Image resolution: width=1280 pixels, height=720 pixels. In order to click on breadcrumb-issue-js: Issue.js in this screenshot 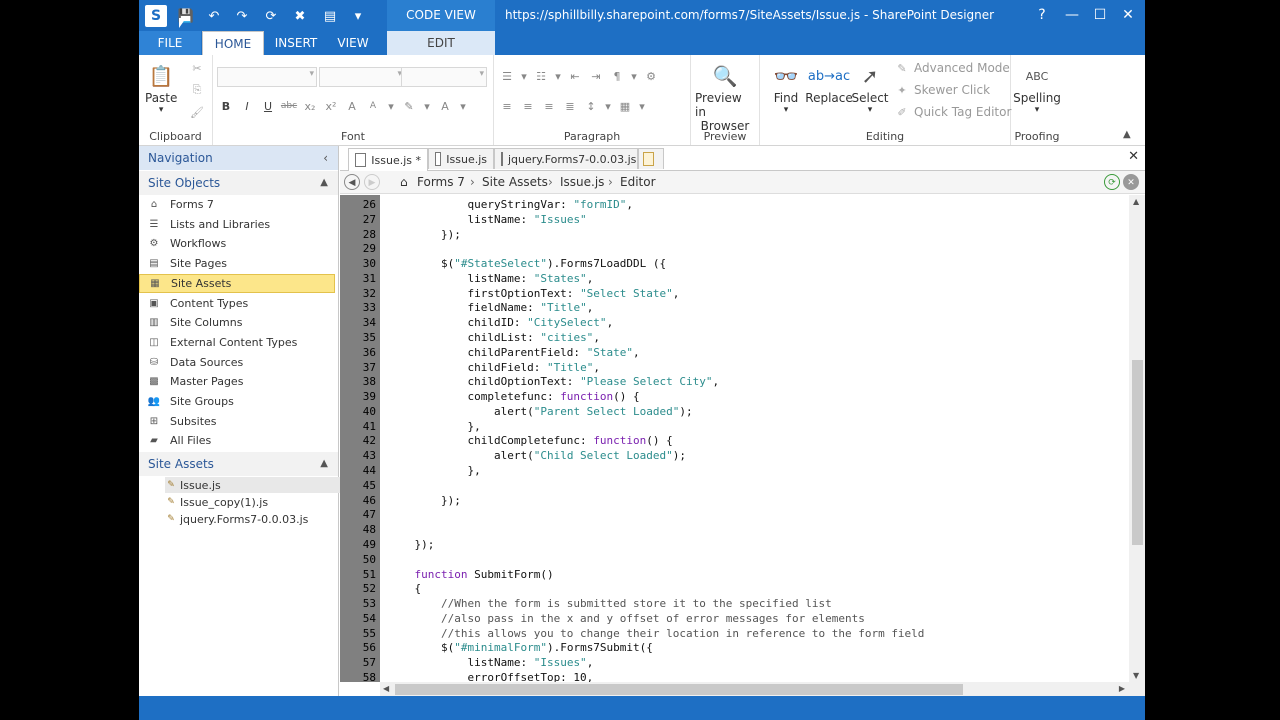, I will do `click(582, 182)`.